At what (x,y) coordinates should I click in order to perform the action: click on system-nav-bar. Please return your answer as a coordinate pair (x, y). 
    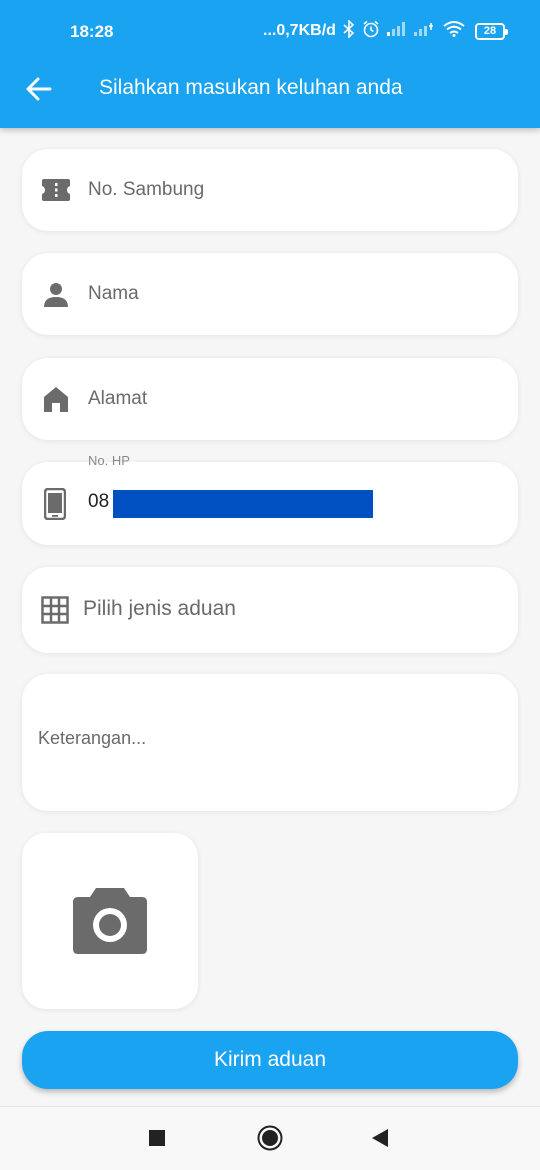
    Looking at the image, I should click on (270, 1138).